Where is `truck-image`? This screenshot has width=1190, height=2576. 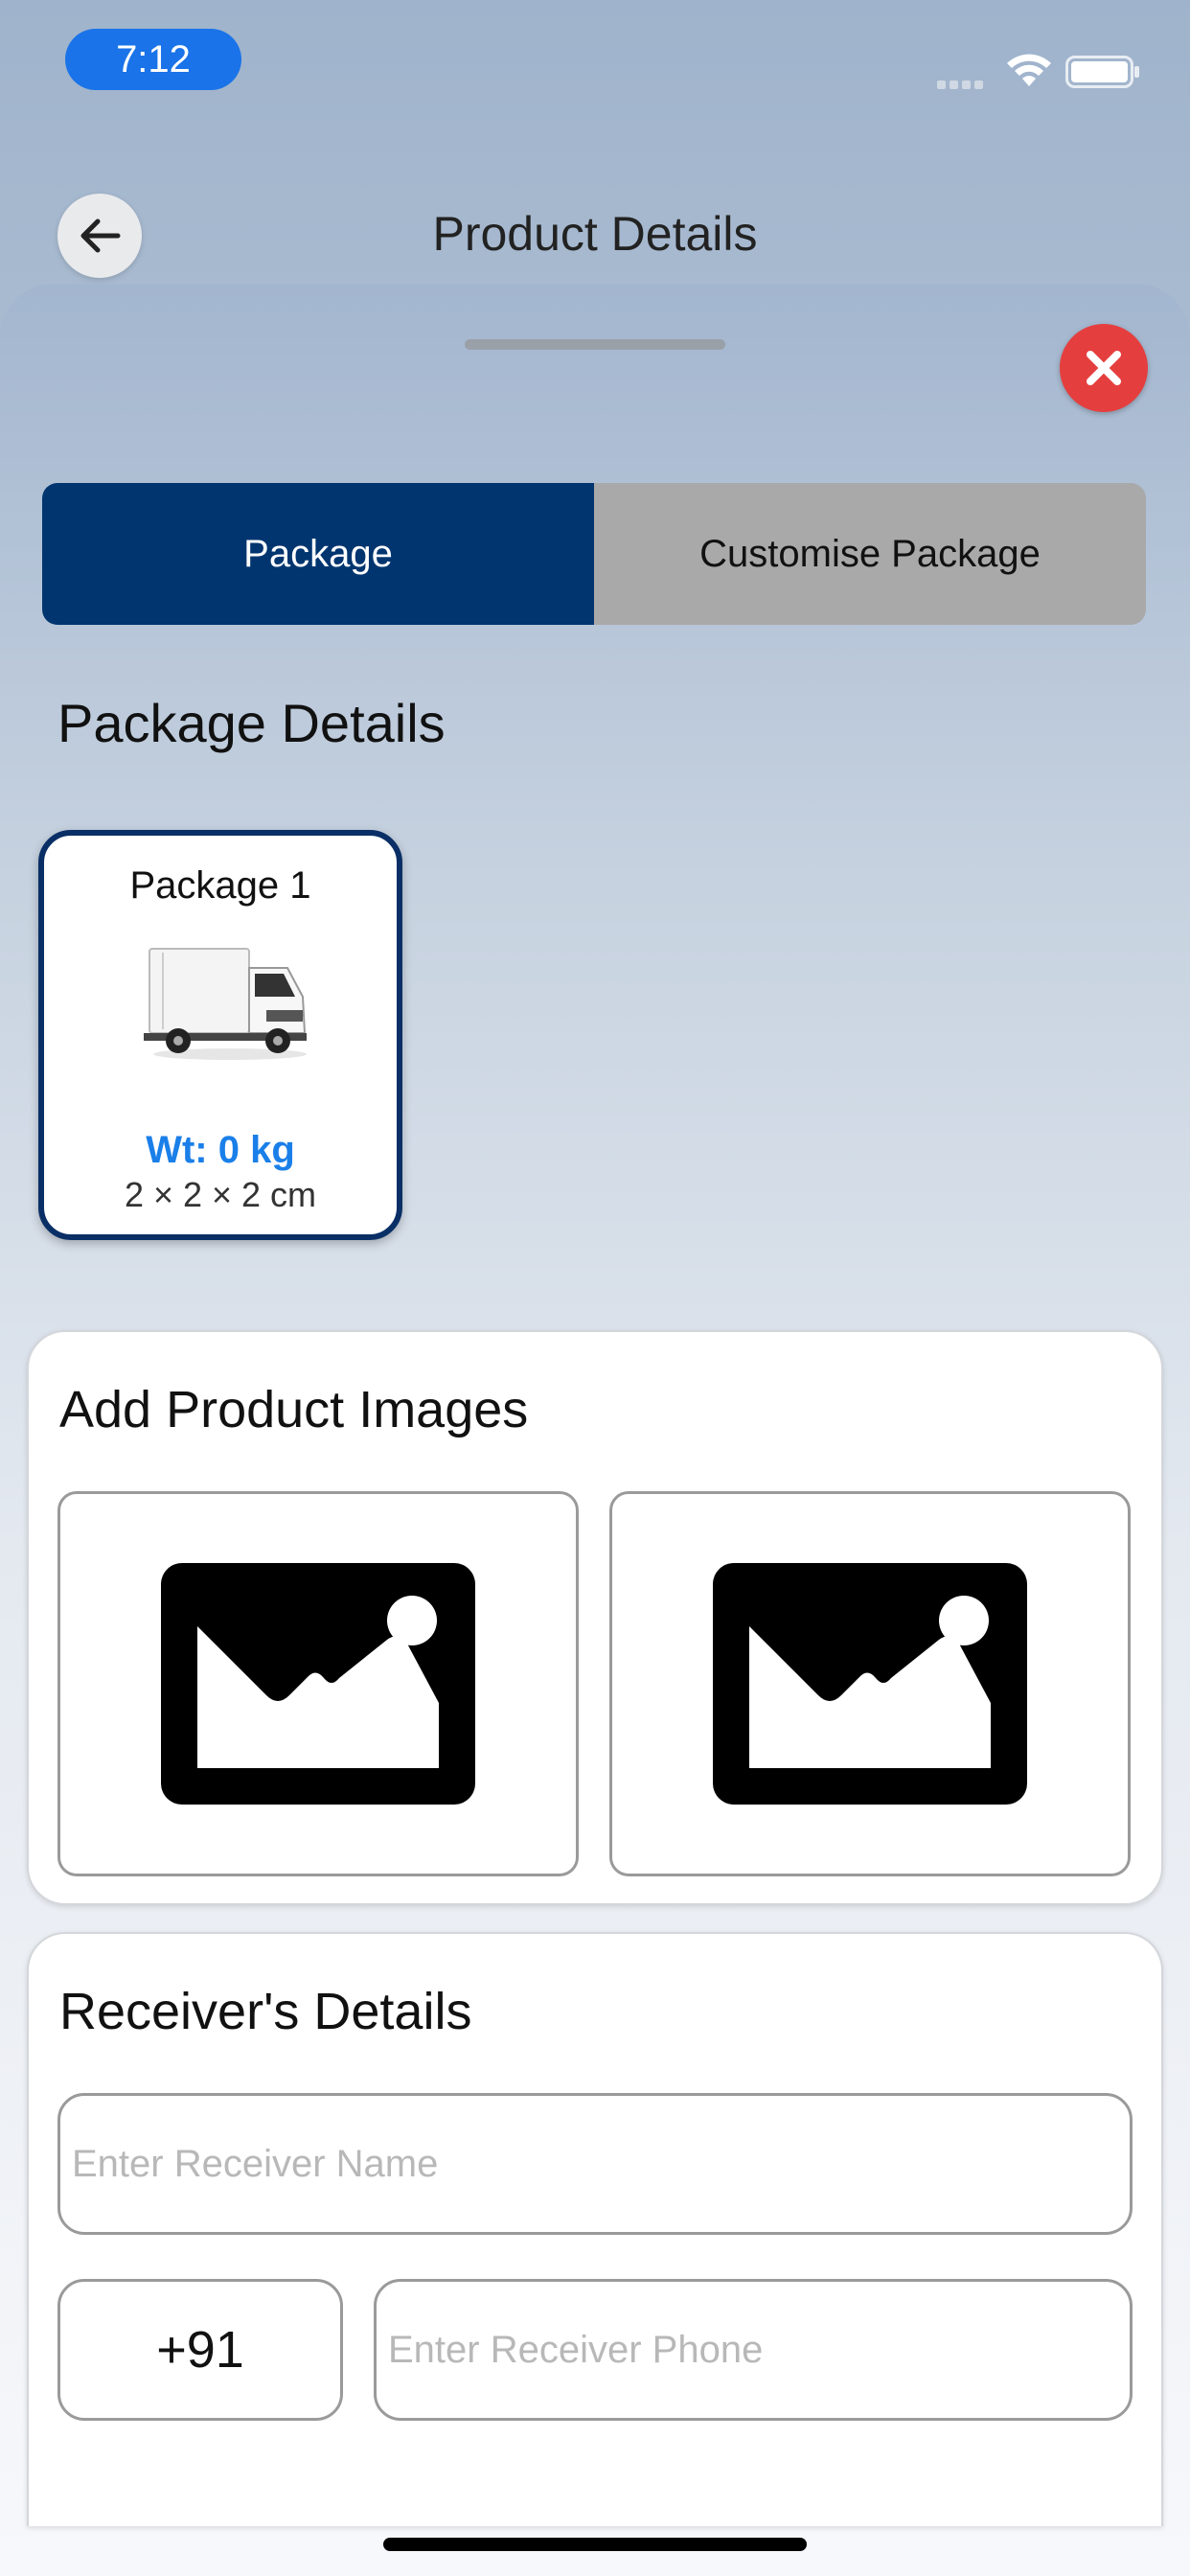
truck-image is located at coordinates (226, 1004).